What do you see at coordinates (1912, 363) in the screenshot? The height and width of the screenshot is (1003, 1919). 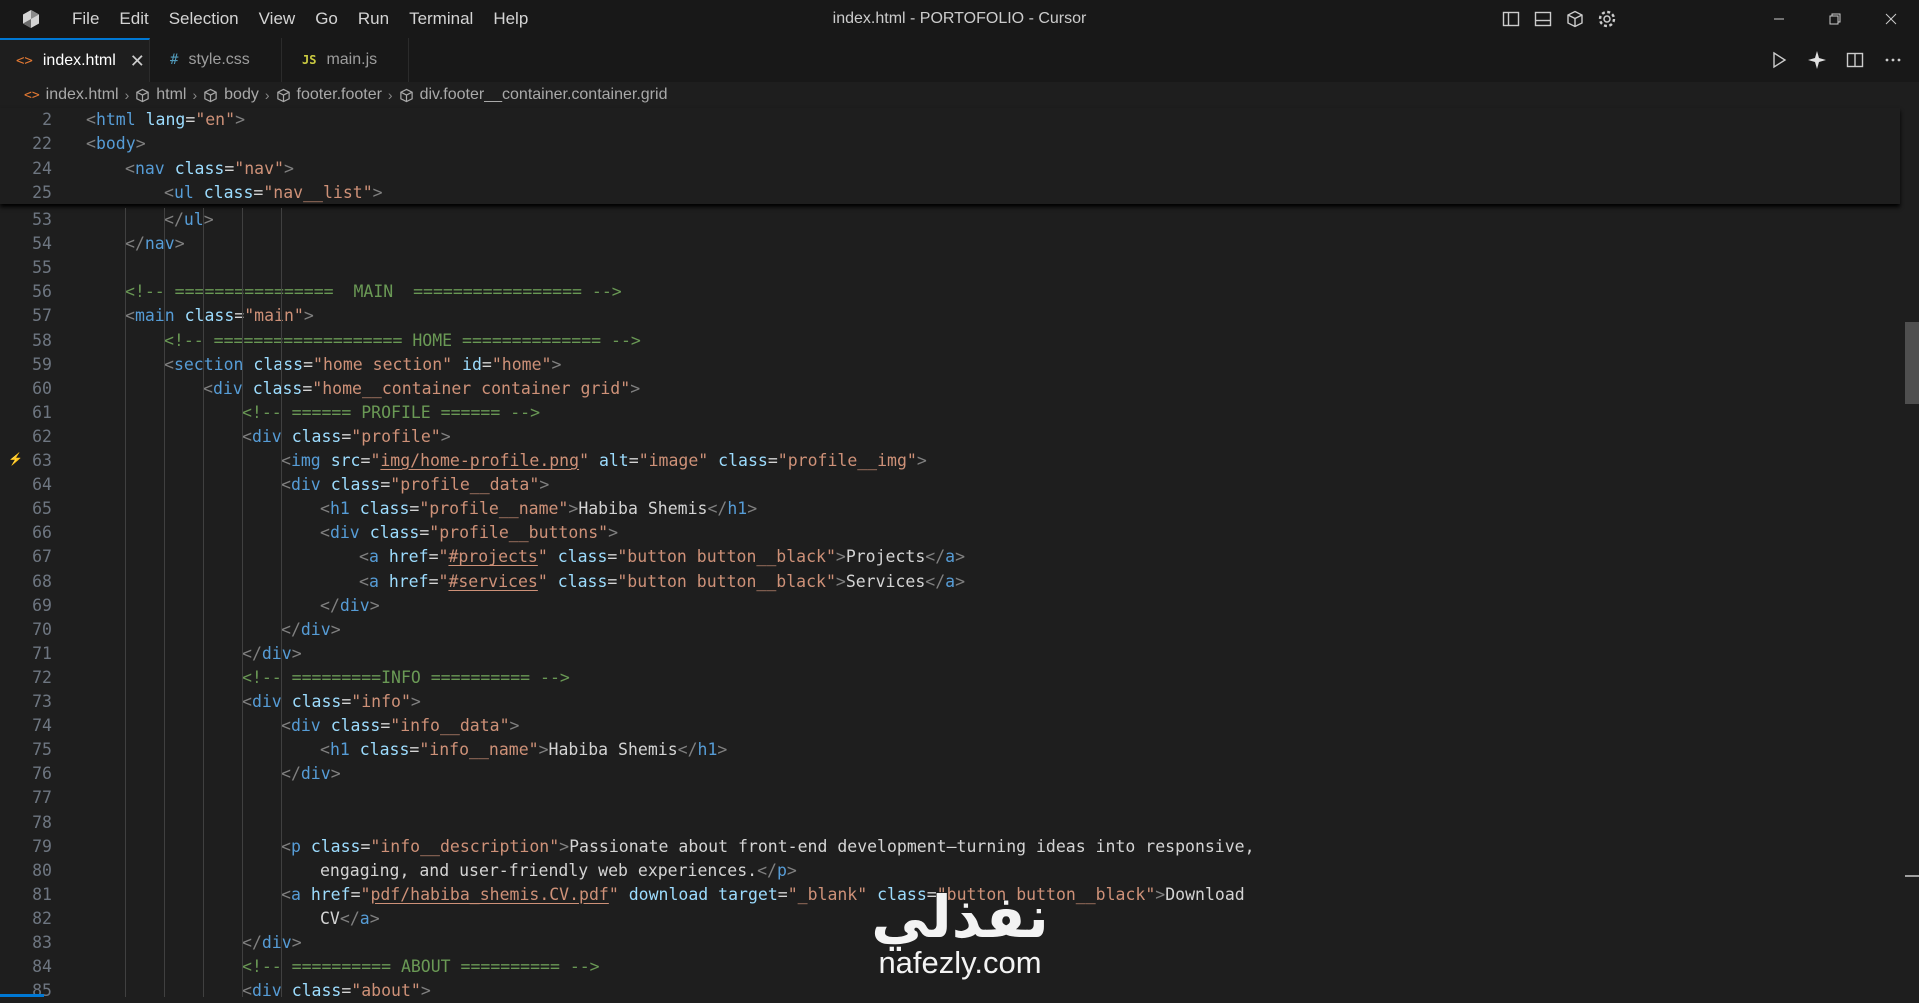 I see `scrollbar-thumb` at bounding box center [1912, 363].